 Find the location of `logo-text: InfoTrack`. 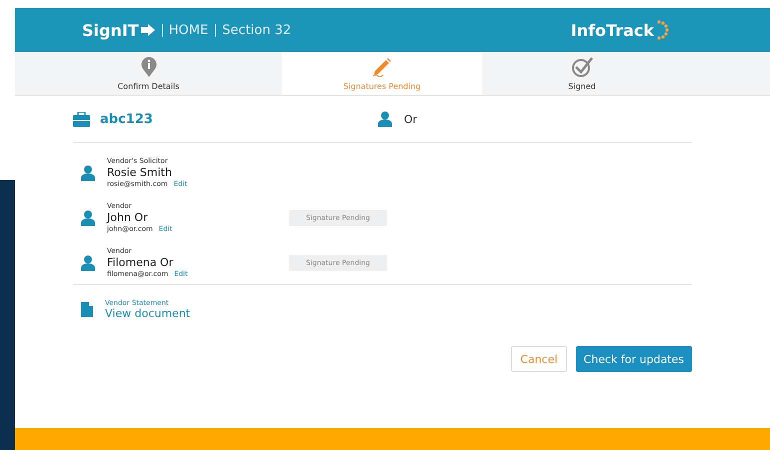

logo-text: InfoTrack is located at coordinates (612, 30).